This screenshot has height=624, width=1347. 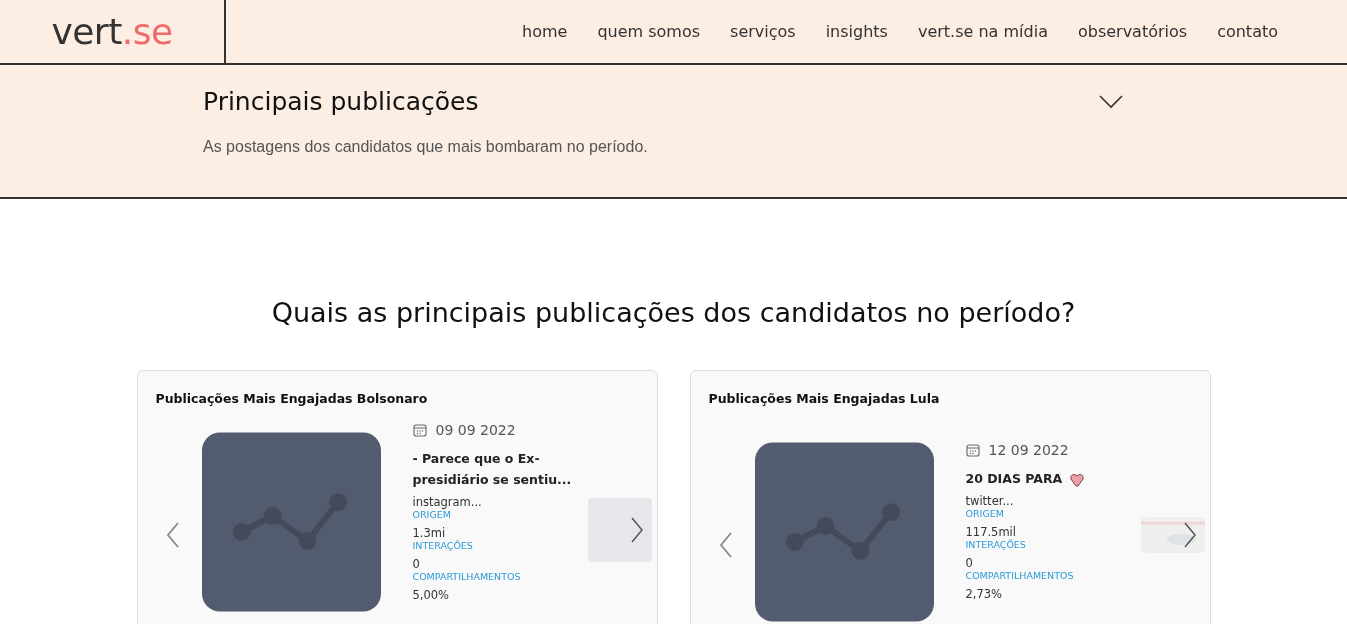 What do you see at coordinates (292, 398) in the screenshot?
I see `card-title: Publicações Mais Engajadas Bolsonaro` at bounding box center [292, 398].